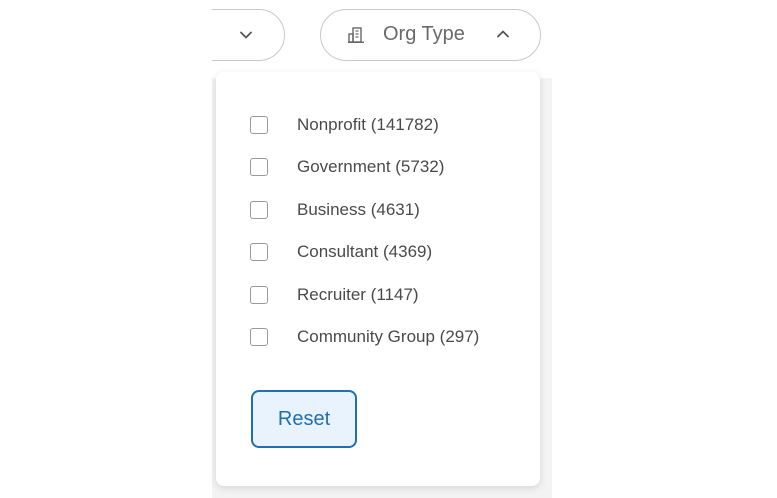 The image size is (777, 498). I want to click on option-label: Recruiter (1147), so click(358, 294).